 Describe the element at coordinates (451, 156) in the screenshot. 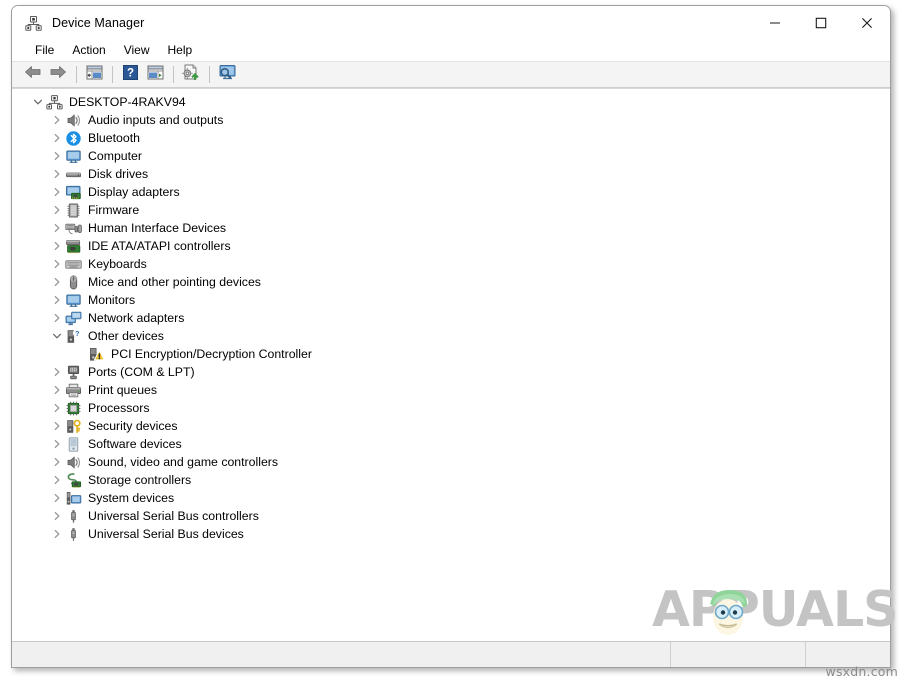

I see `tree-node-computer: Computer` at that location.